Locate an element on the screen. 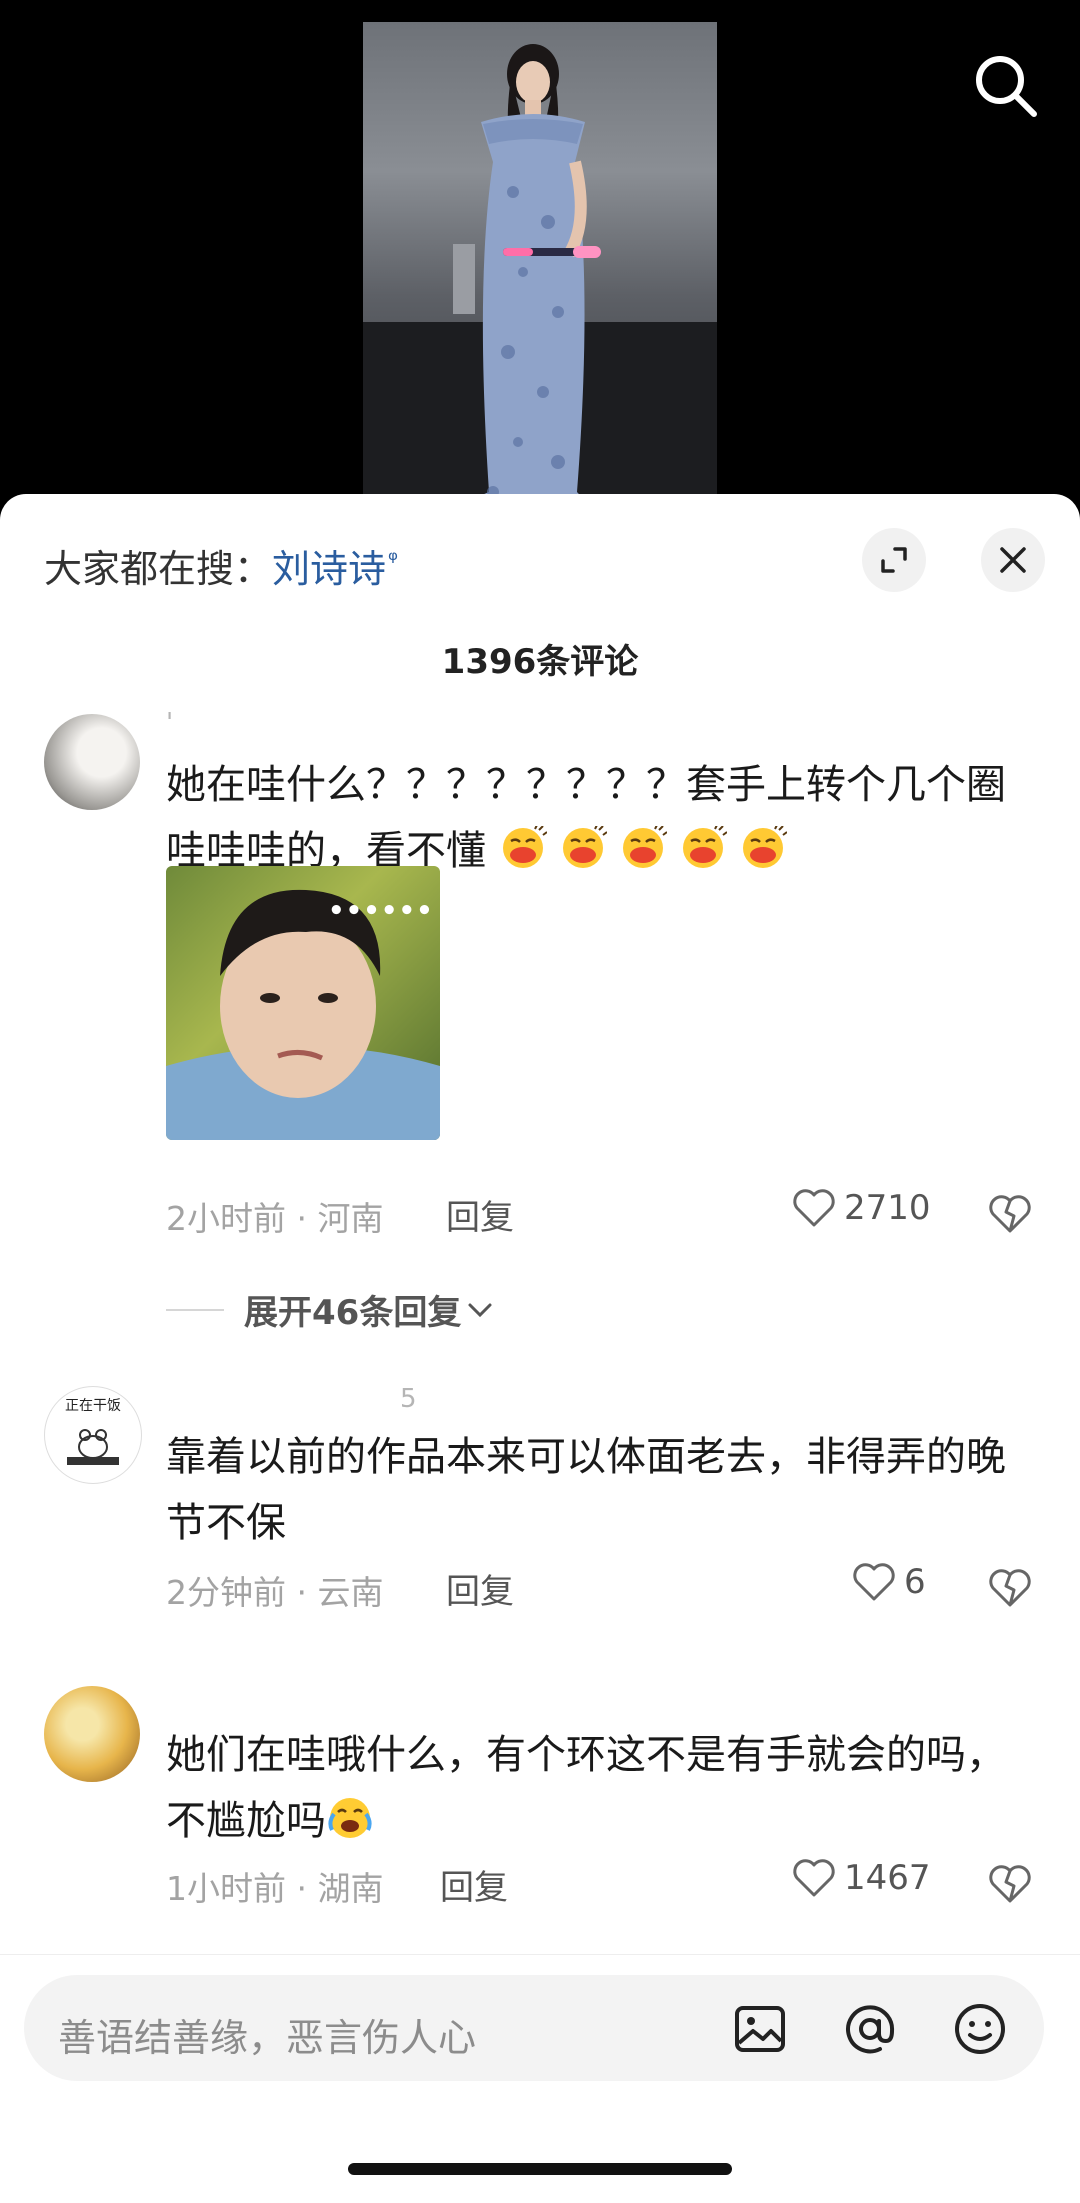 The width and height of the screenshot is (1080, 2203). home-indicator is located at coordinates (540, 2169).